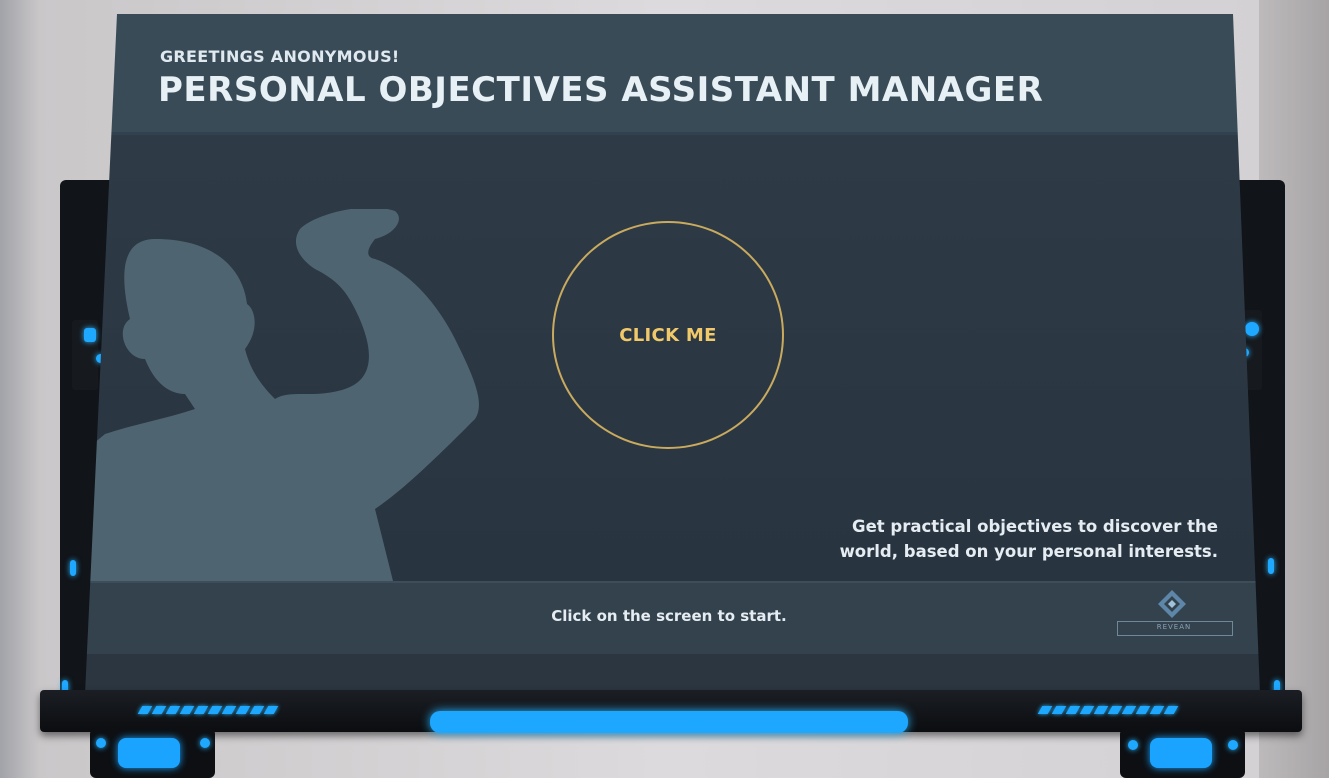 The height and width of the screenshot is (778, 1329). What do you see at coordinates (1028, 551) in the screenshot?
I see `tagline-line: world, based on your personal interests.` at bounding box center [1028, 551].